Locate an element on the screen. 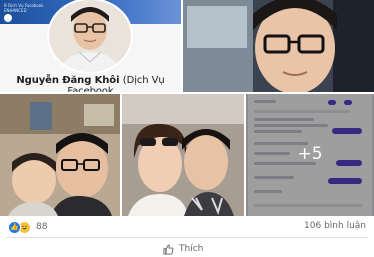 This screenshot has width=374, height=257. cover-text-line-2: ENHANCED is located at coordinates (15, 10).